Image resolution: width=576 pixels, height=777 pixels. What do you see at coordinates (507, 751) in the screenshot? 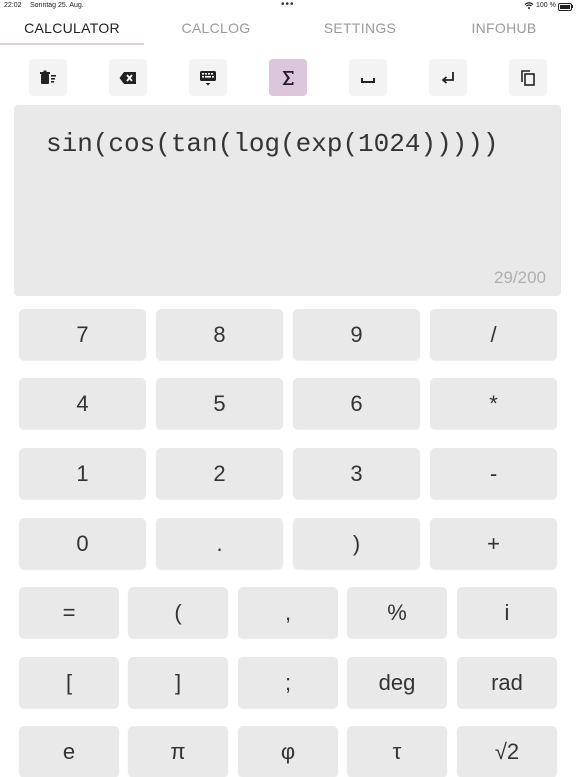
I see `key-sqrt2: √2` at bounding box center [507, 751].